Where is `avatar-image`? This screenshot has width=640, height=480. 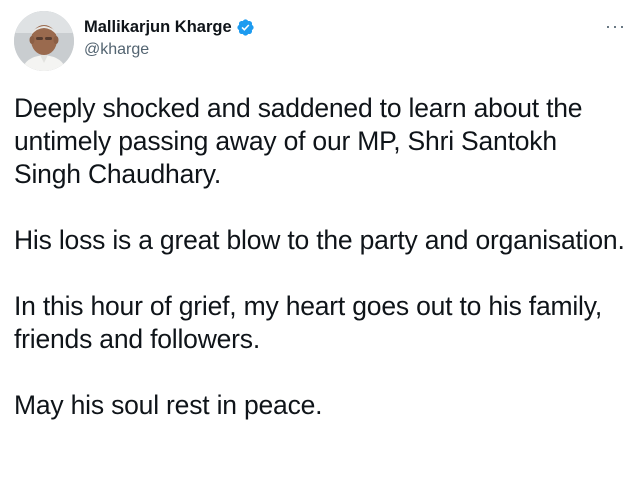
avatar-image is located at coordinates (44, 41).